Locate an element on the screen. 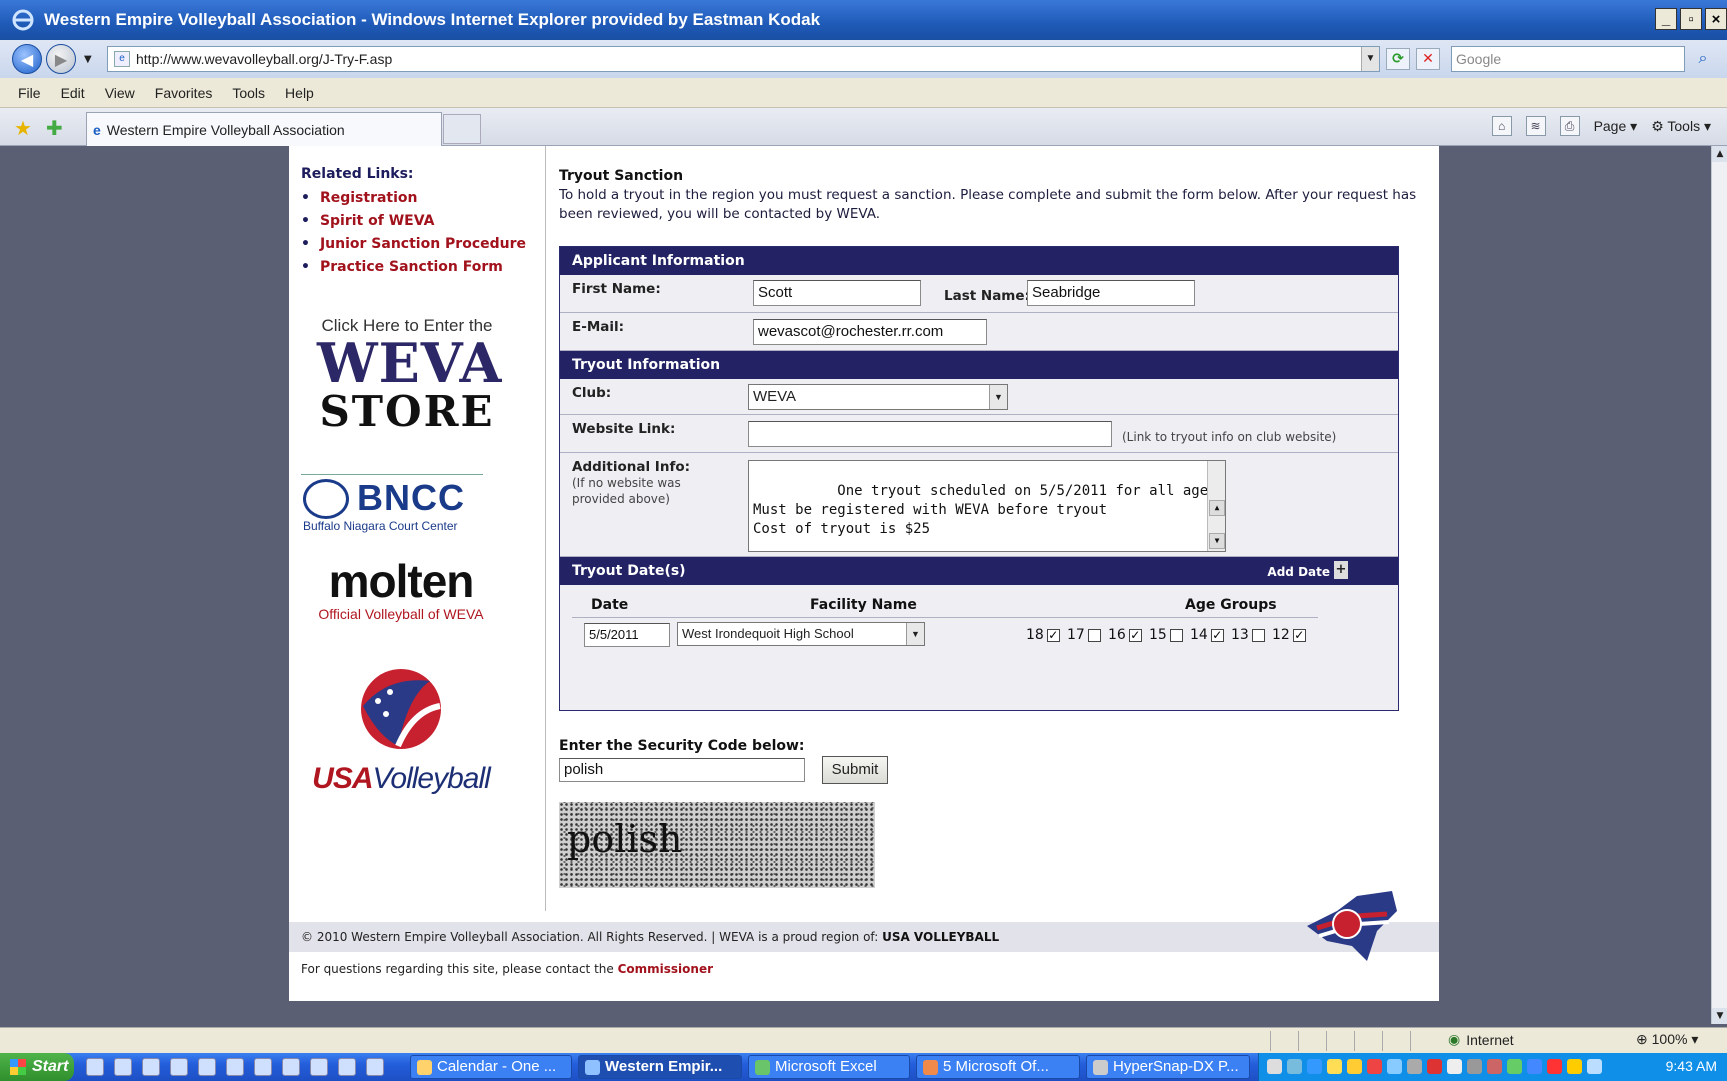 The image size is (1727, 1081). molten-logo: molten Official Volleyball of WEVA is located at coordinates (401, 589).